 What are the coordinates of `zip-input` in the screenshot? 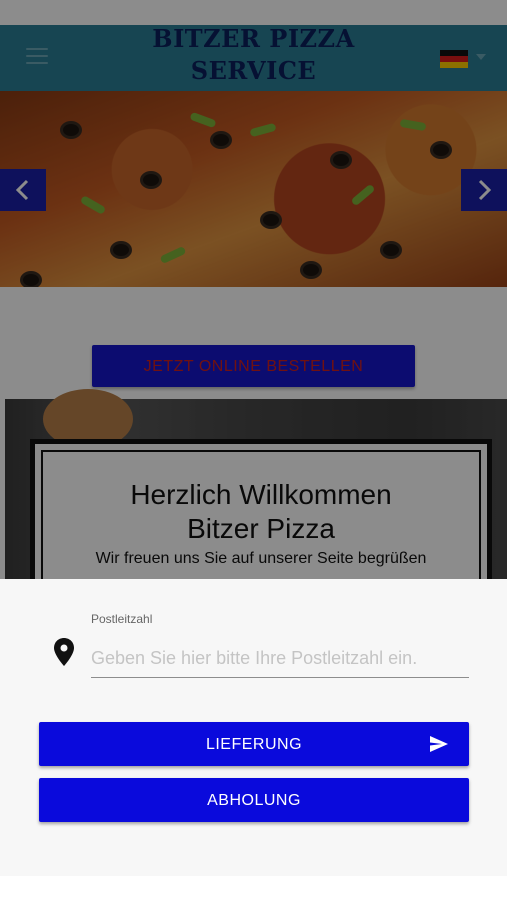 It's located at (280, 658).